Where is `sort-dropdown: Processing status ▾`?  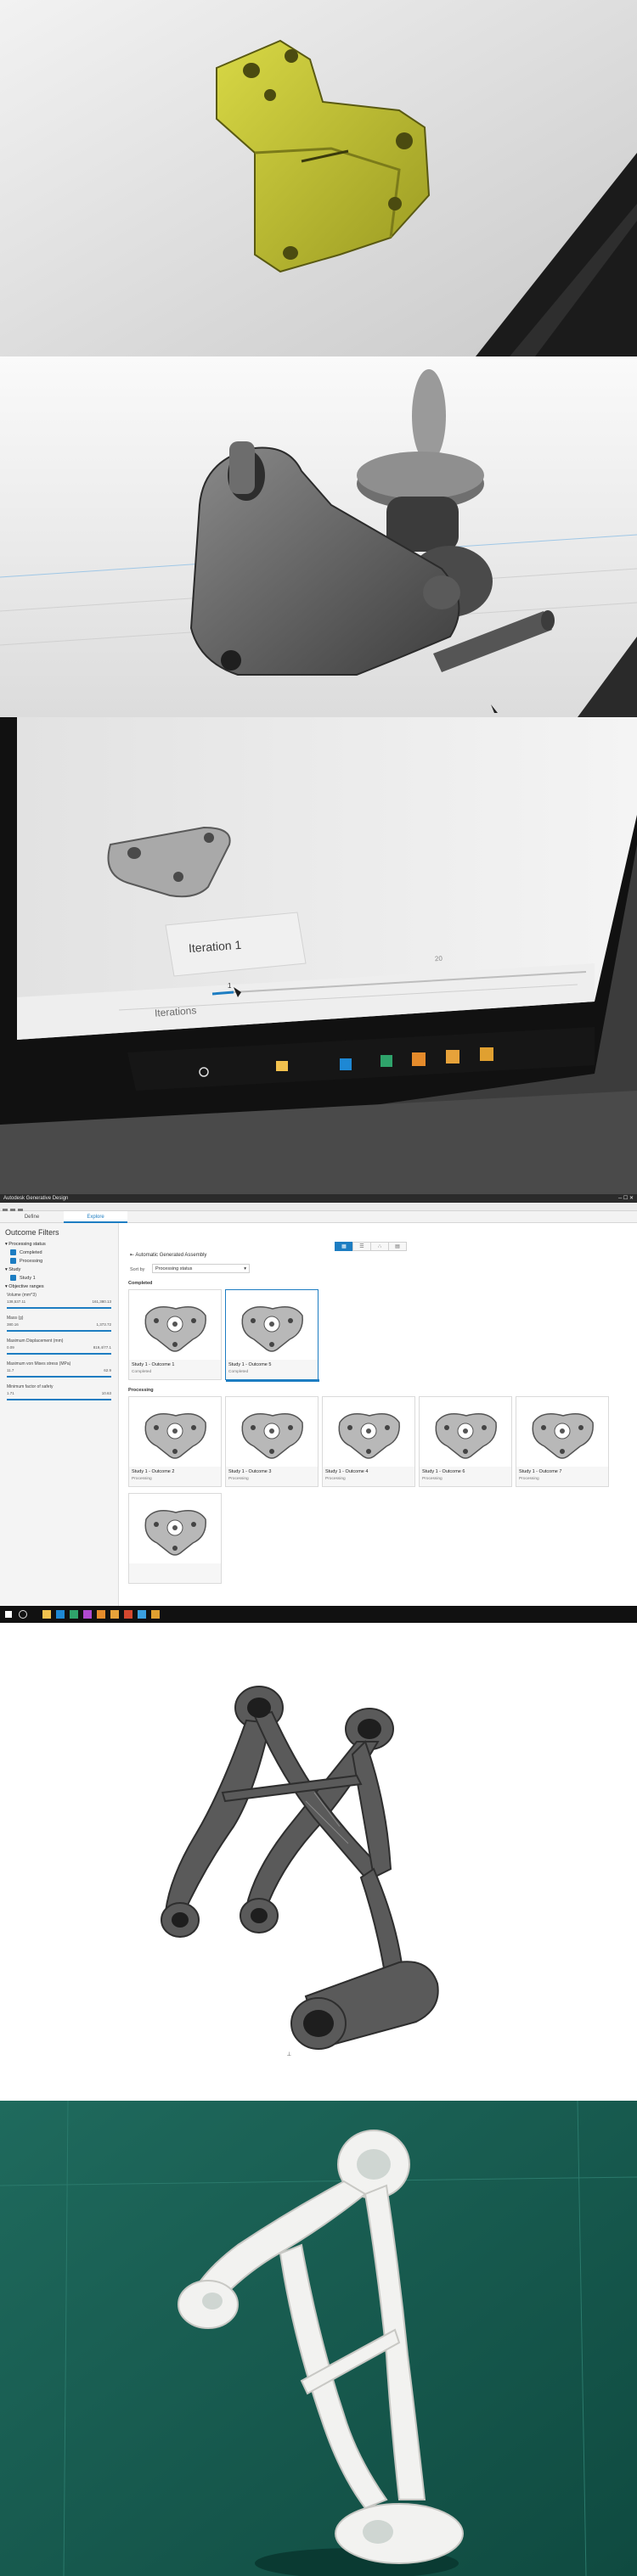
sort-dropdown: Processing status ▾ is located at coordinates (201, 1268).